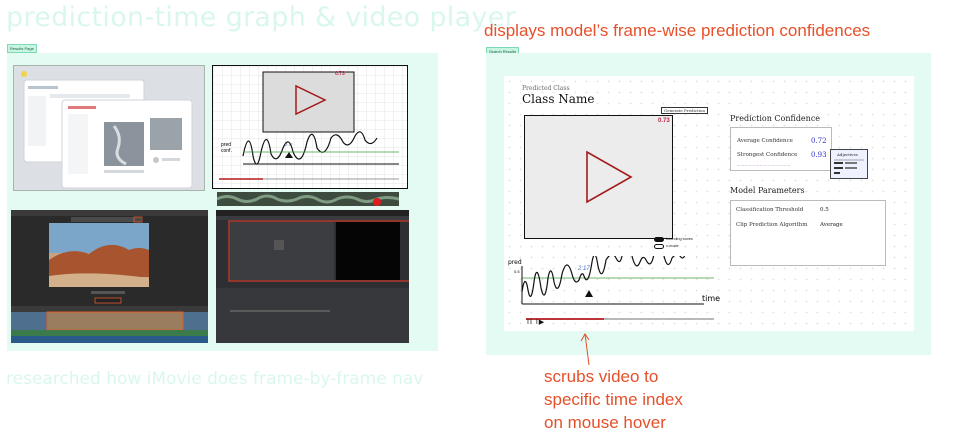 This screenshot has height=436, width=958. I want to click on results-page-frame-tag: Results Page, so click(22, 48).